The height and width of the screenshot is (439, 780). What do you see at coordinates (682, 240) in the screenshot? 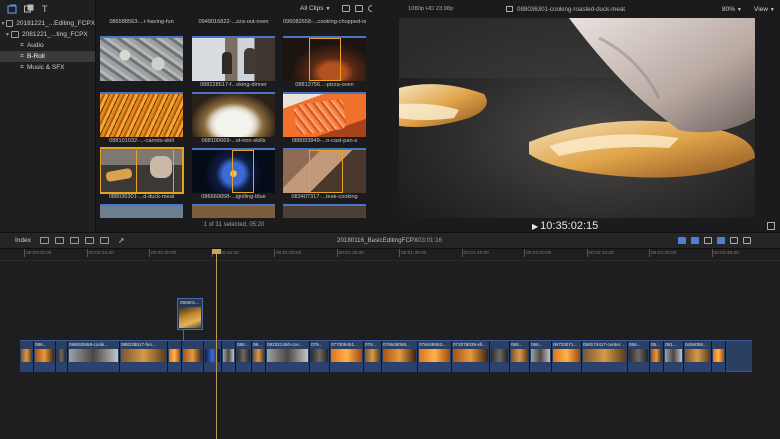
I see `skimming-icon` at bounding box center [682, 240].